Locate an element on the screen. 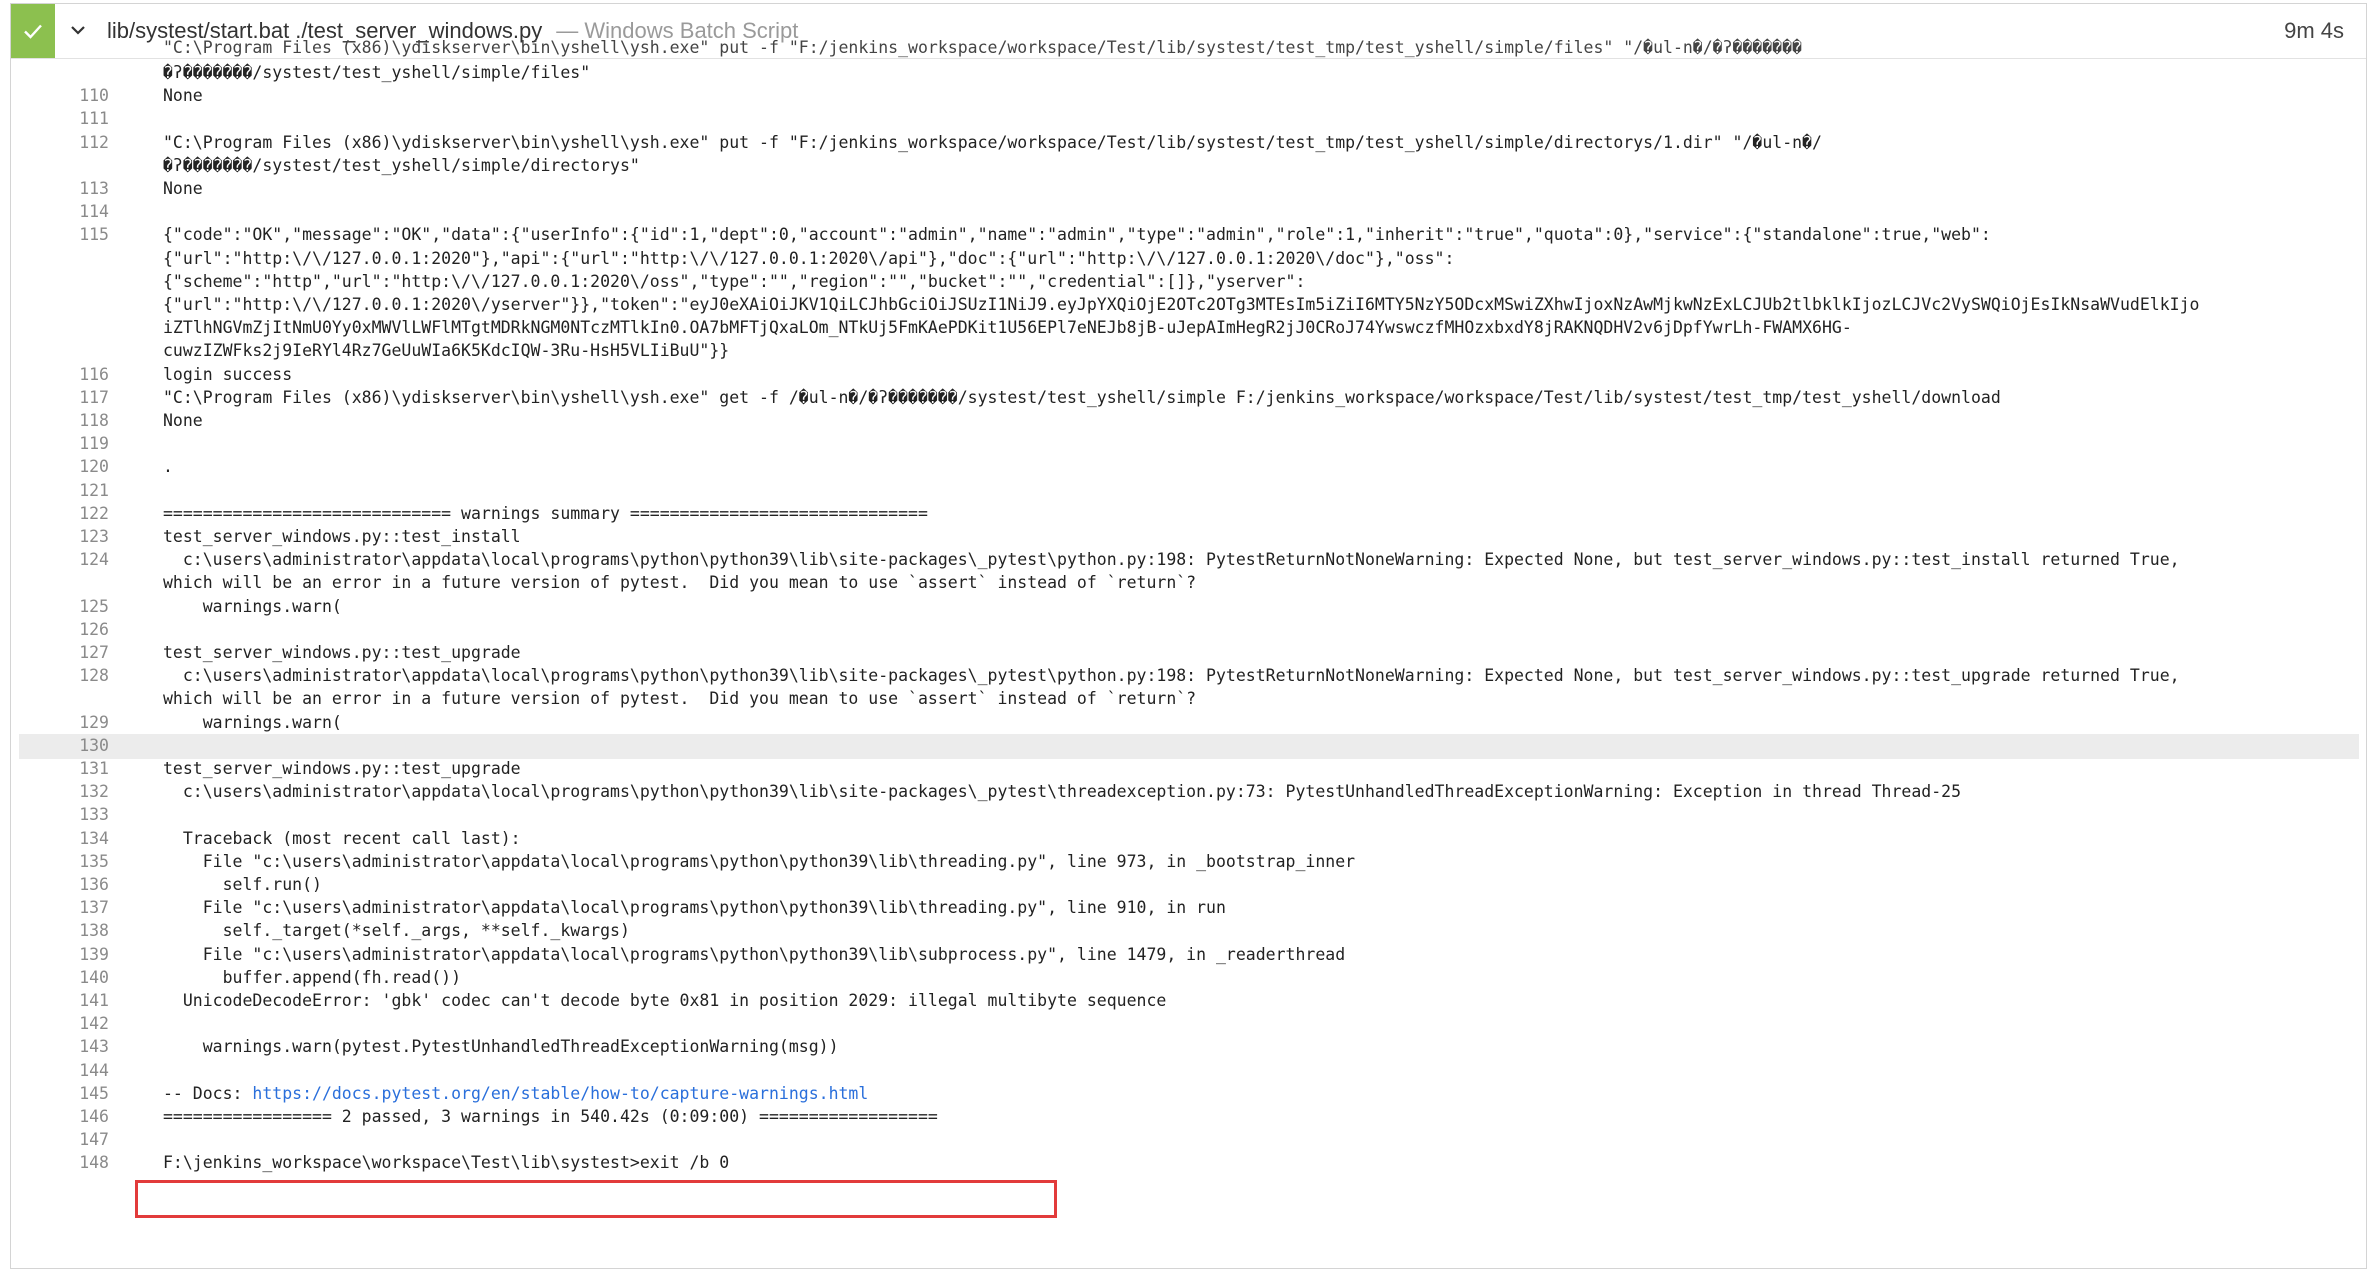 The width and height of the screenshot is (2378, 1278). log-text: Traceback (most recent call last): is located at coordinates (342, 838).